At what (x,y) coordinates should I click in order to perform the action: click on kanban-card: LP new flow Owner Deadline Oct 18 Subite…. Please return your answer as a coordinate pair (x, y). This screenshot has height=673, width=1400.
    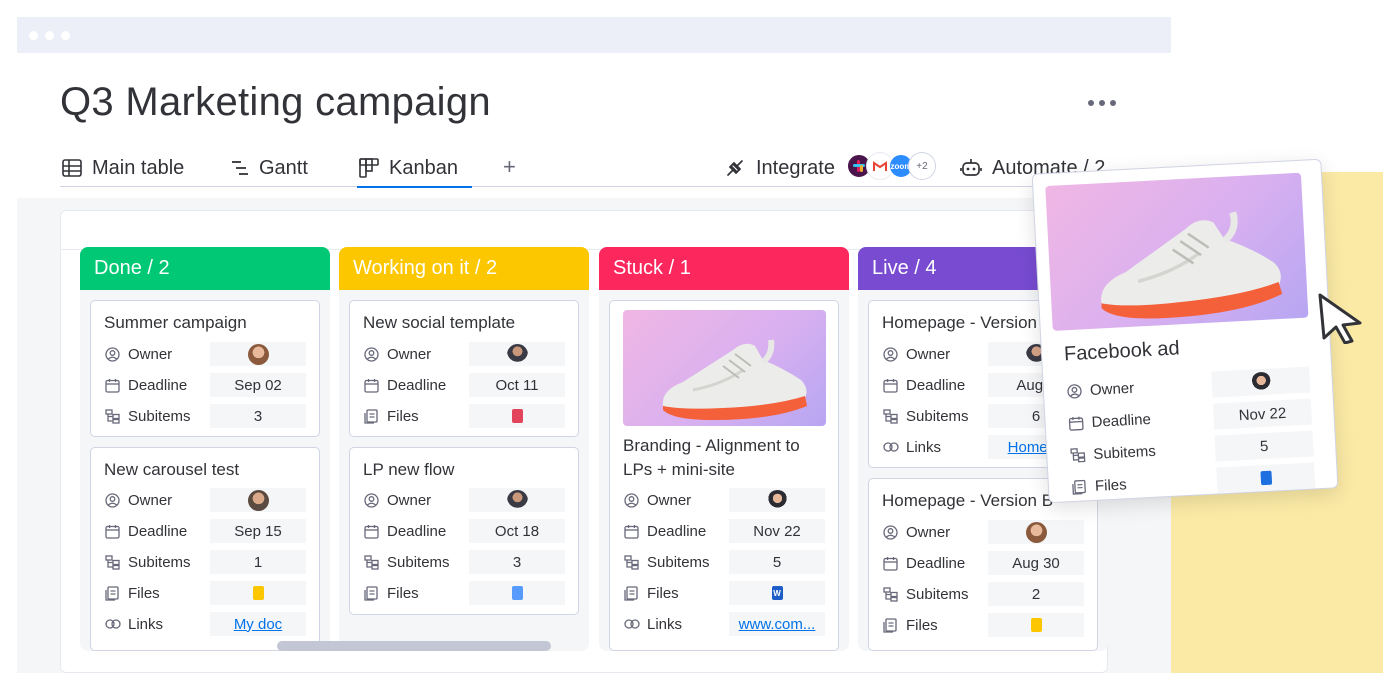
    Looking at the image, I should click on (464, 531).